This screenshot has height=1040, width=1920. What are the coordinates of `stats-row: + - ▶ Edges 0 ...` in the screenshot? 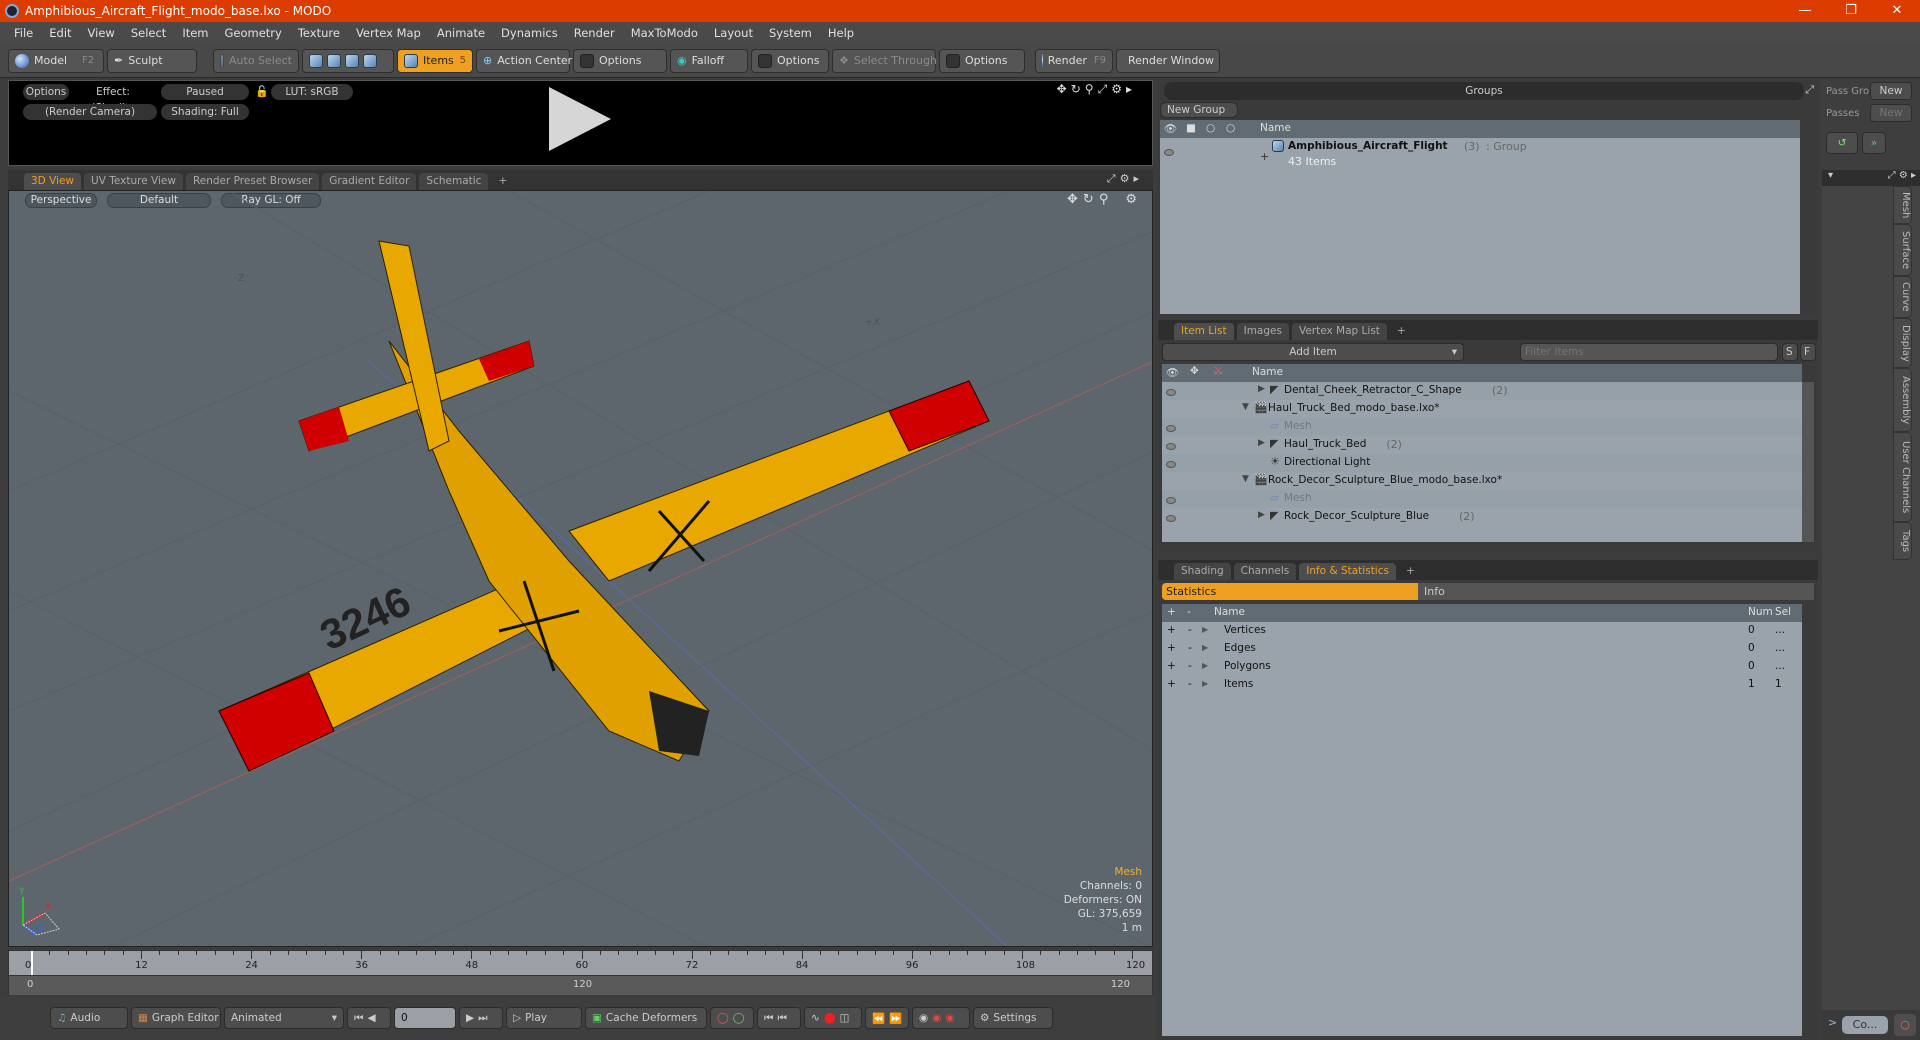 It's located at (1482, 649).